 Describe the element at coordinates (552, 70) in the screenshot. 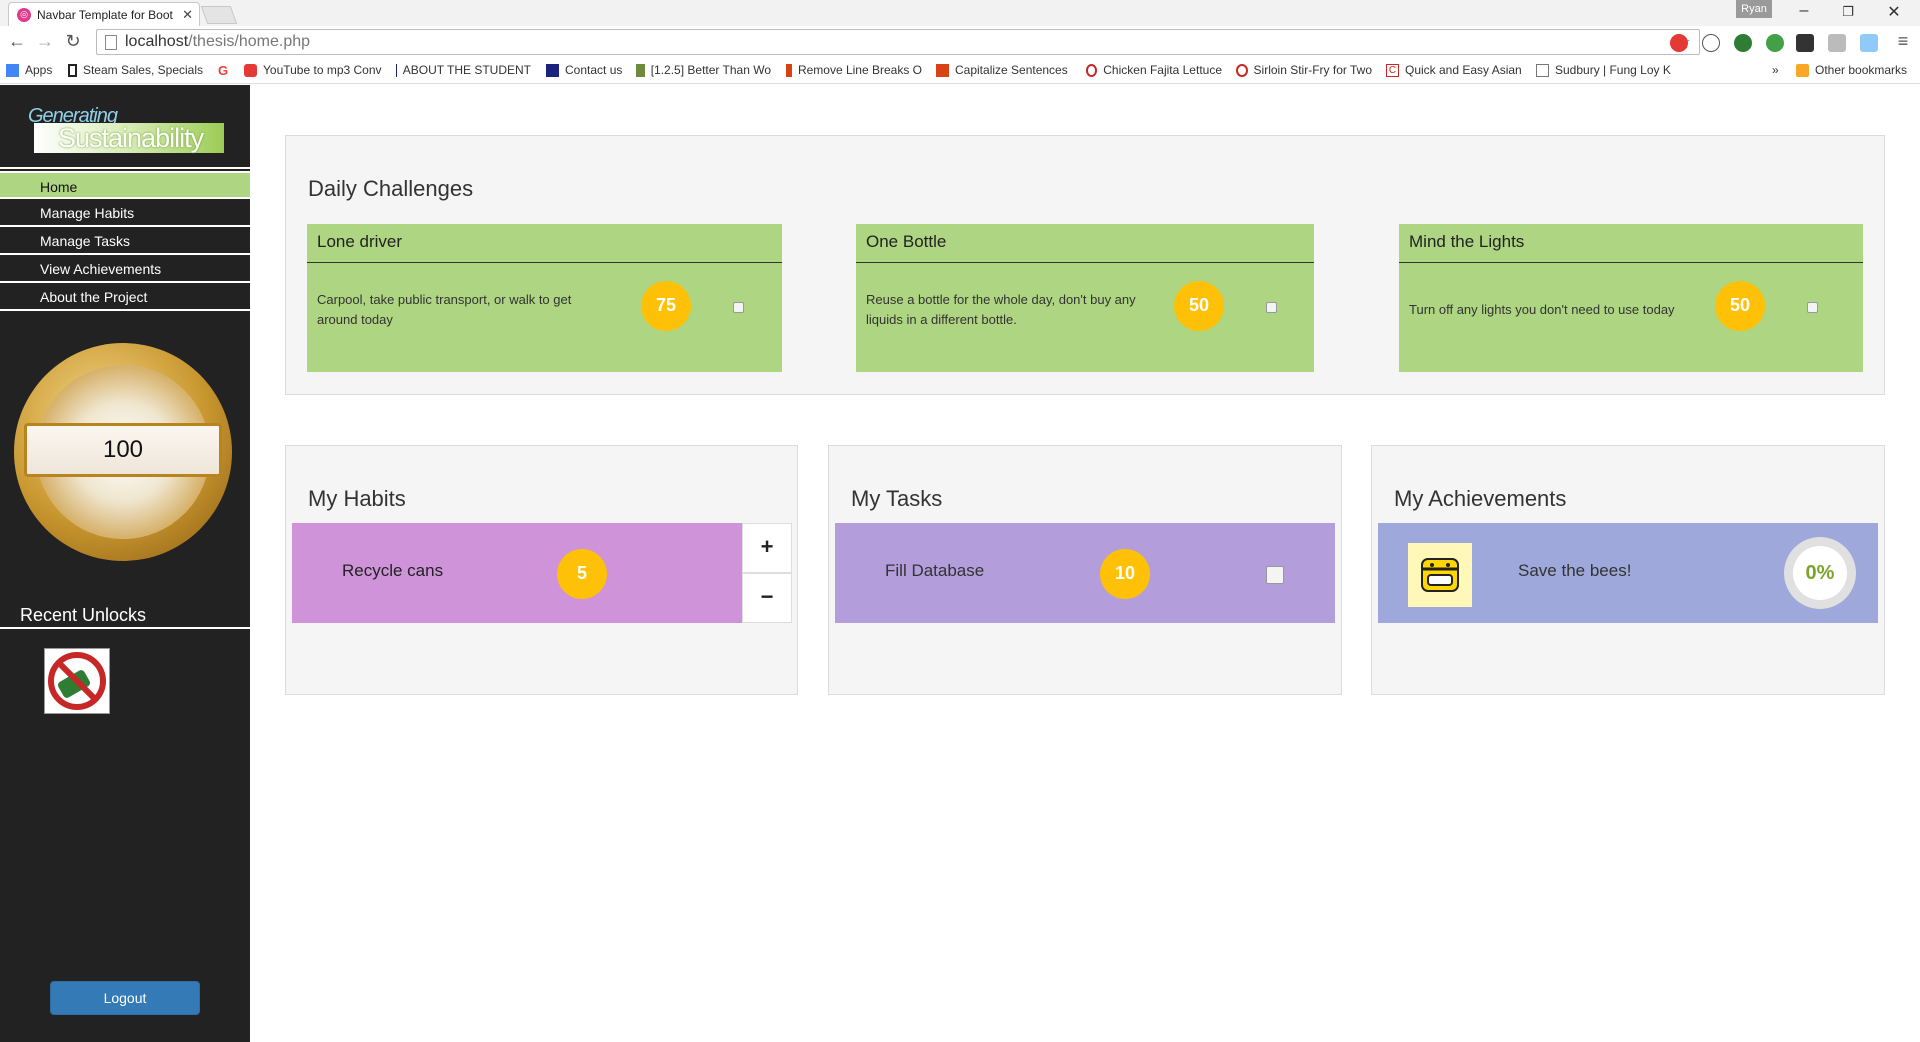

I see `shield-icon` at that location.